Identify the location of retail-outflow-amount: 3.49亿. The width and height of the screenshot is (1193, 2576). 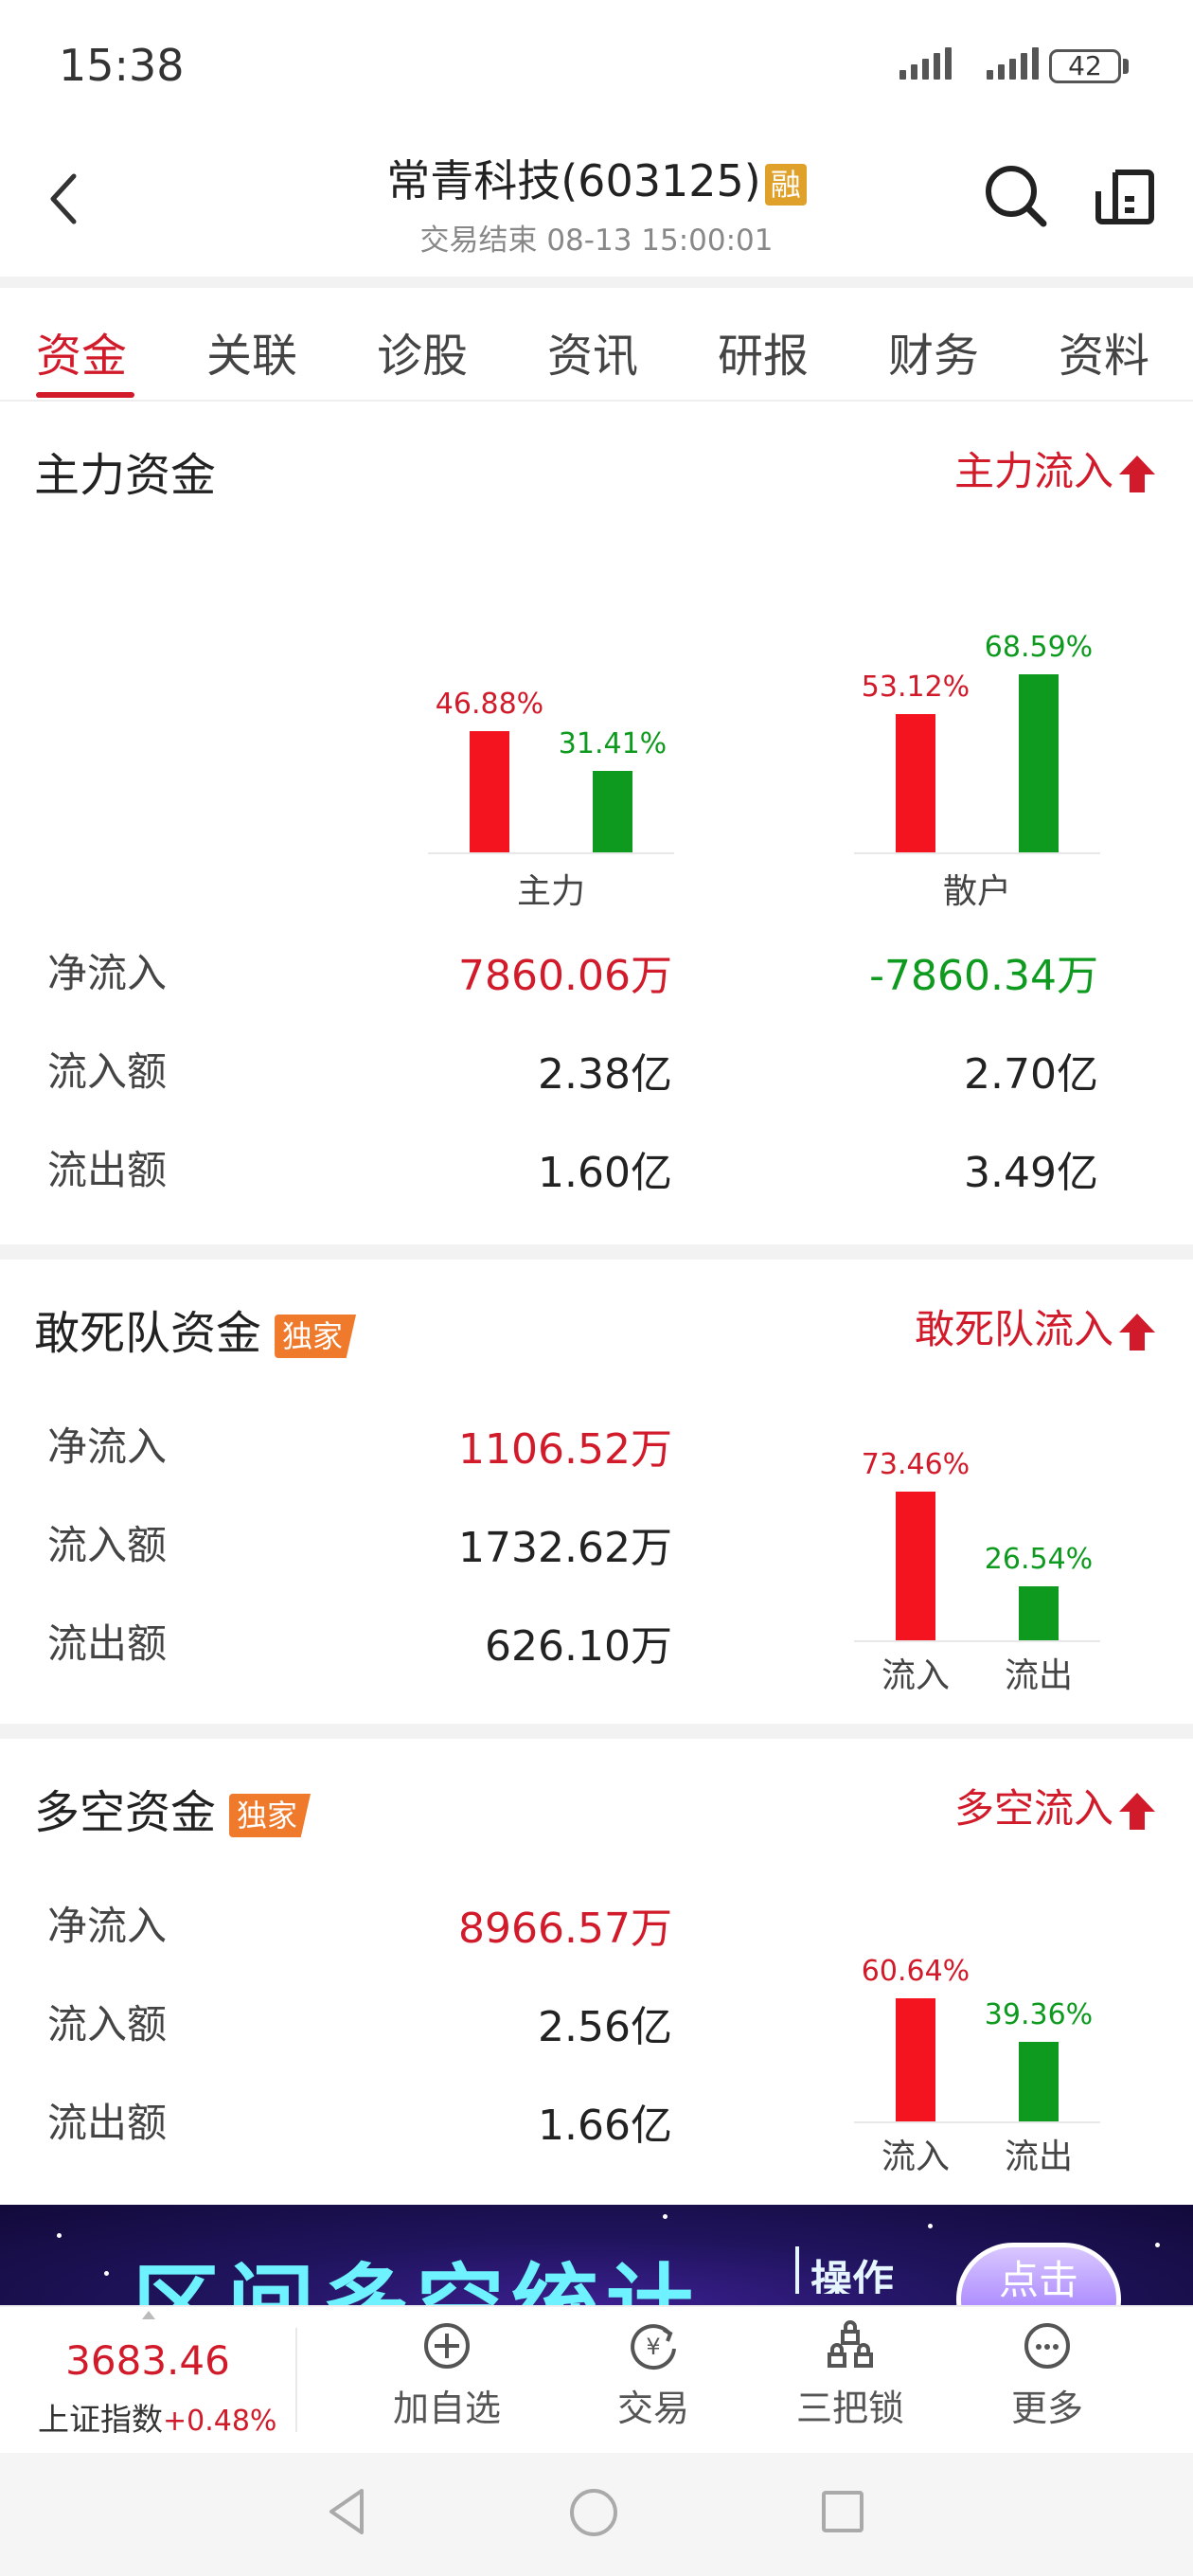
(1031, 1173).